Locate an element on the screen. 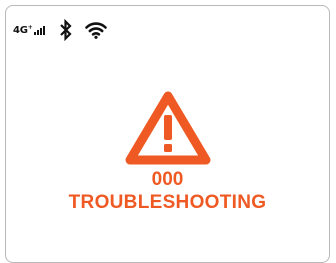 The width and height of the screenshot is (336, 263). error-message: TROUBLESHOOTING is located at coordinates (167, 202).